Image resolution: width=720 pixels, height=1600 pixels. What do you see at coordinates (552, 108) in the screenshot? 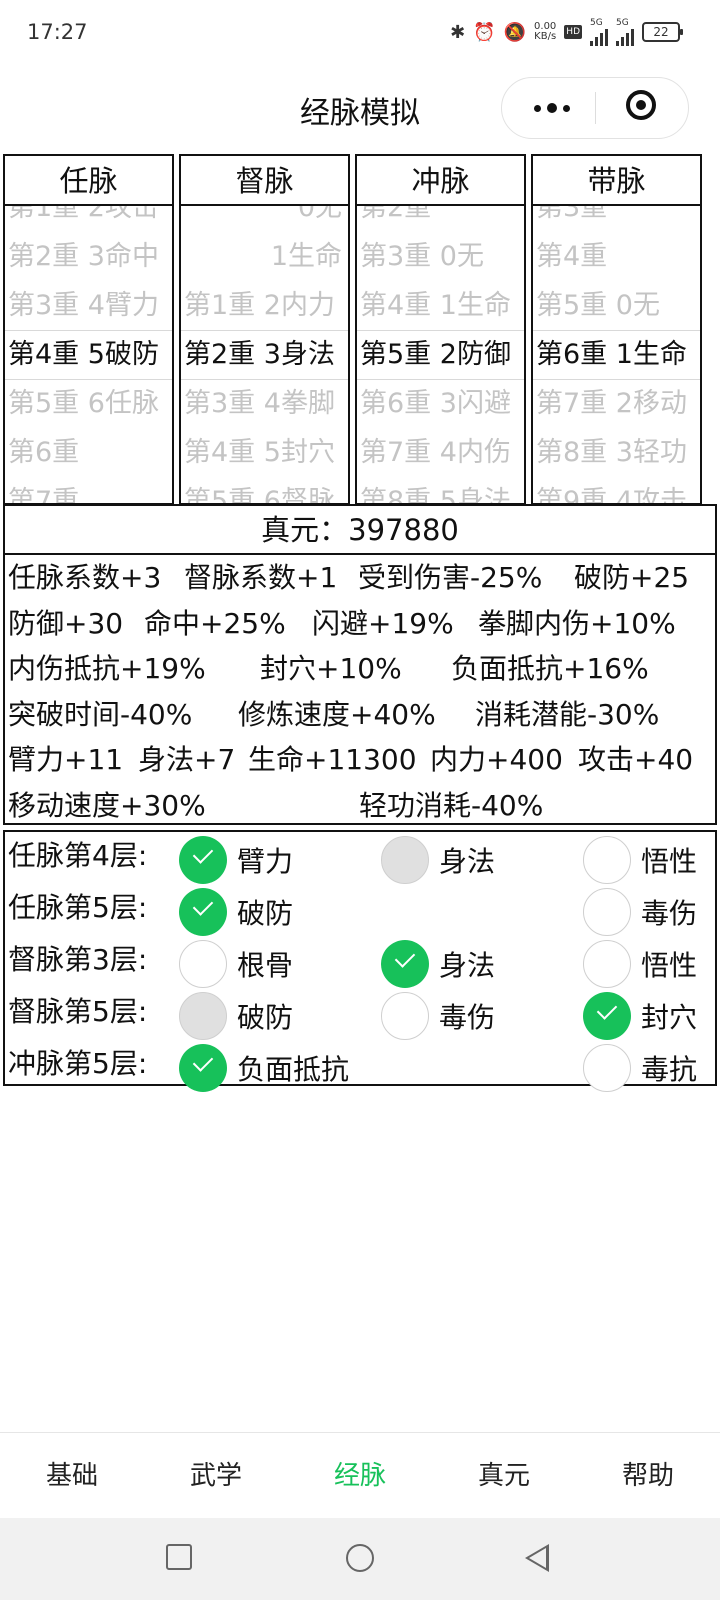
I see `more-icon` at bounding box center [552, 108].